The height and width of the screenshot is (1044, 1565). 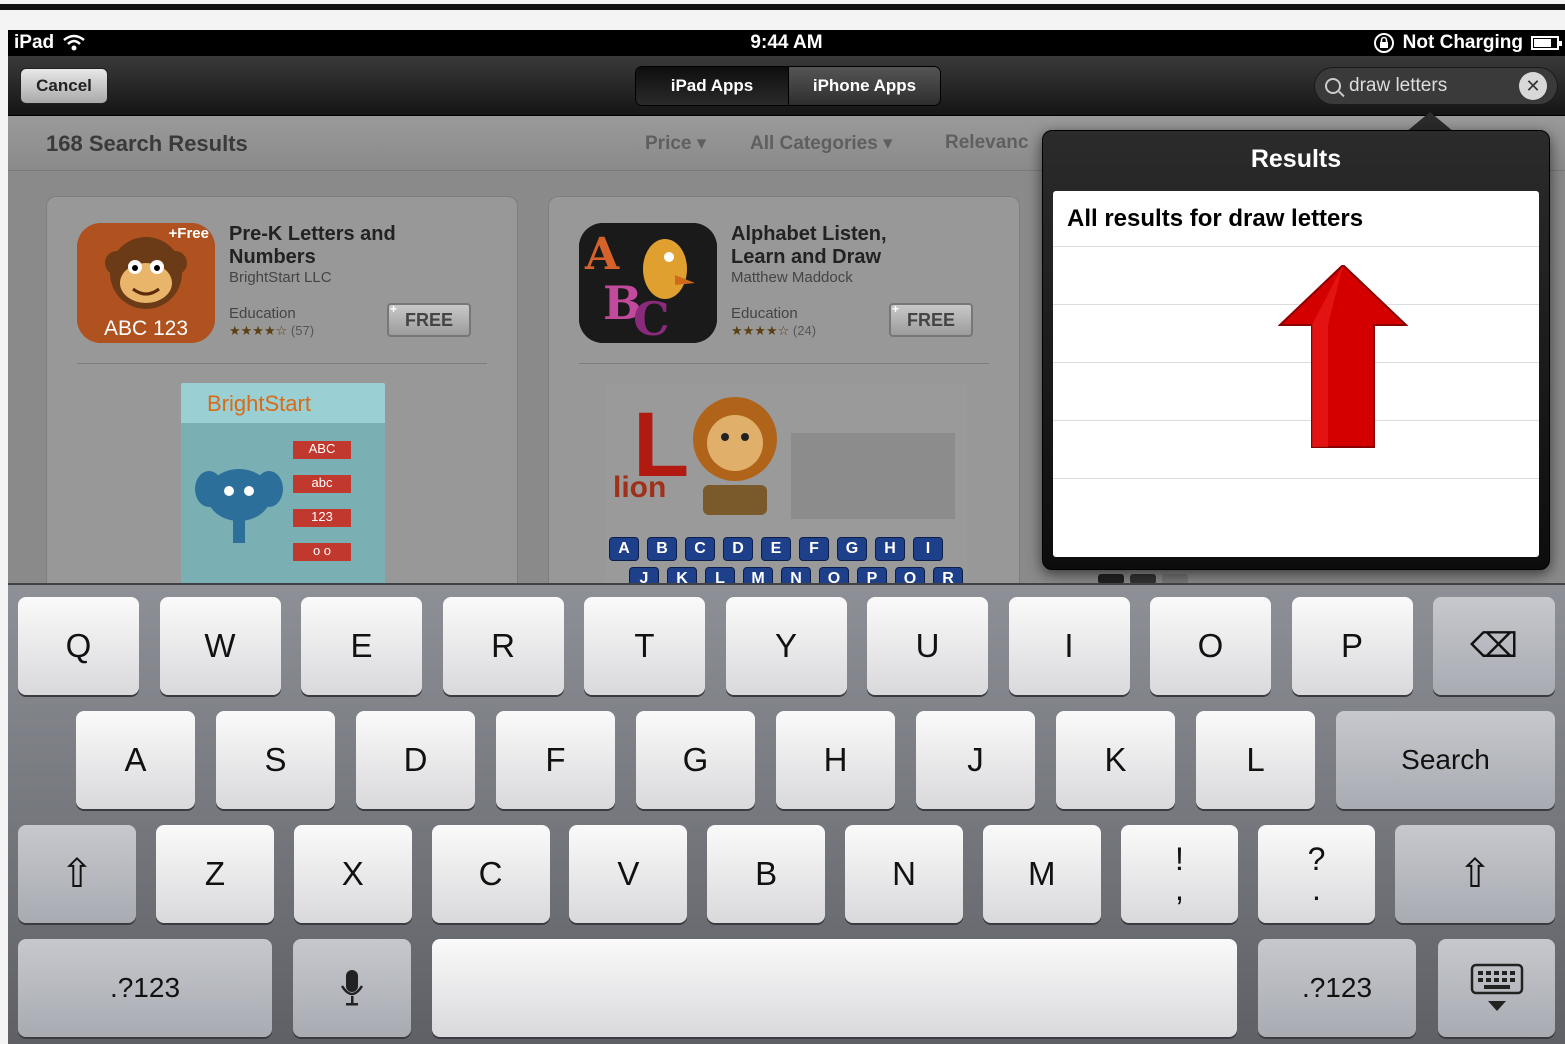 I want to click on popover-title: Results, so click(x=1296, y=159).